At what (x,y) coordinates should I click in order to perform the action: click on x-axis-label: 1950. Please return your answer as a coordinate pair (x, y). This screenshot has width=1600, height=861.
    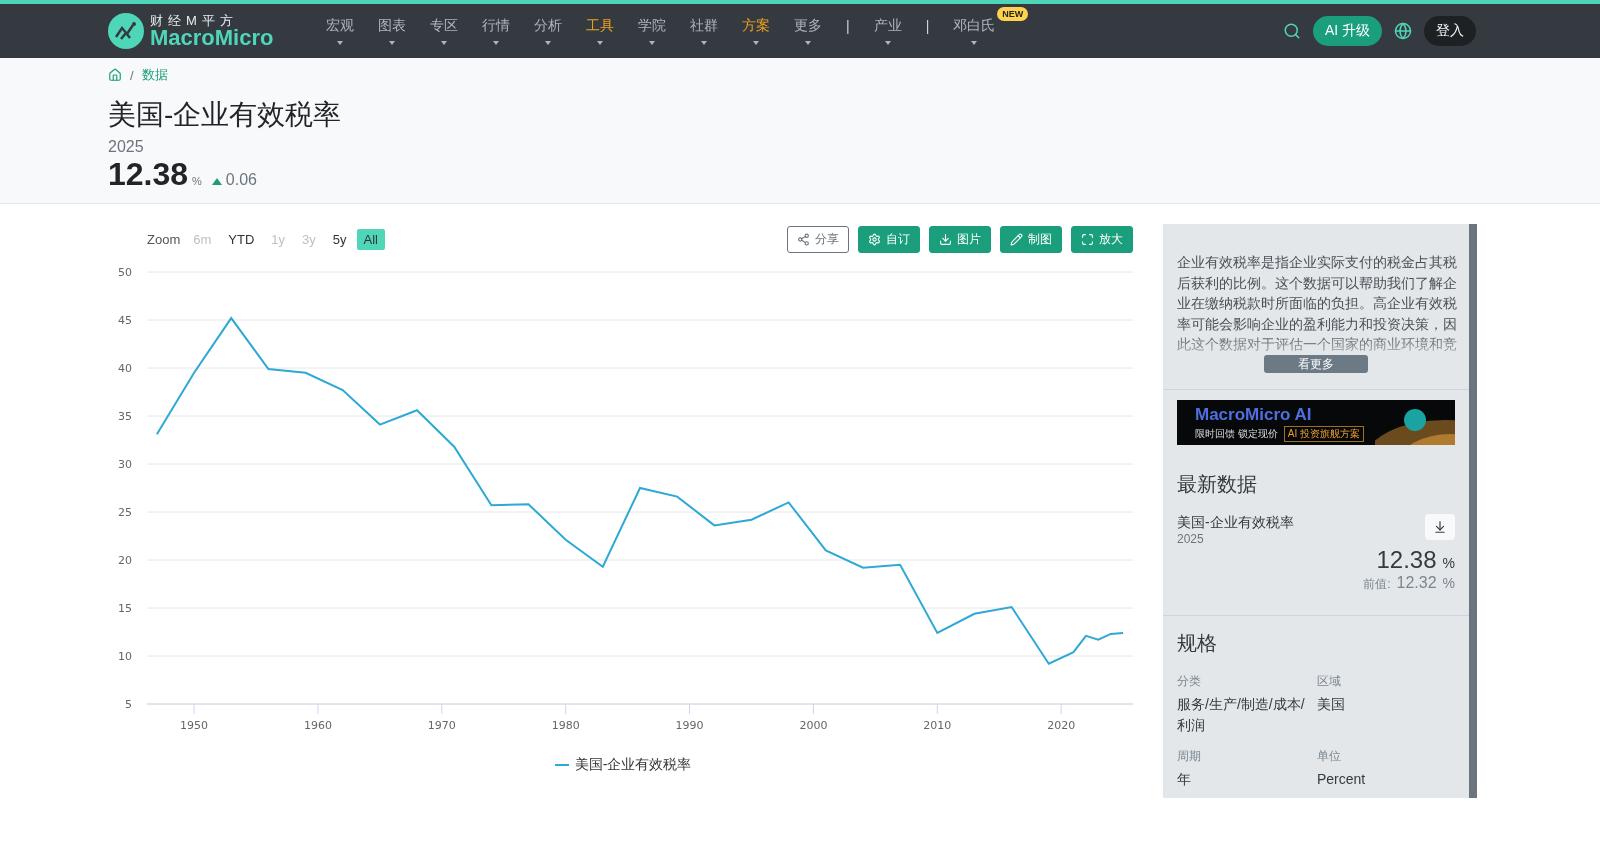
    Looking at the image, I should click on (194, 725).